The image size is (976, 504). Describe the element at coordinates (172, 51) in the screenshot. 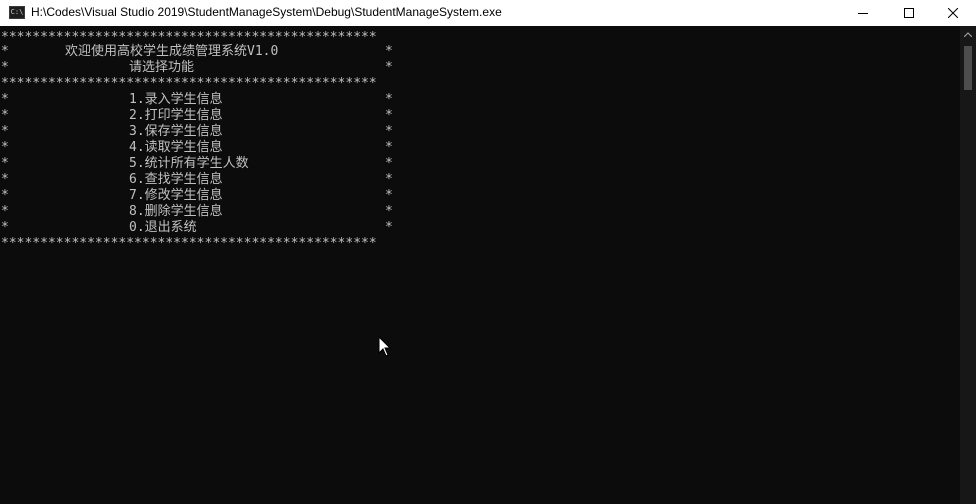

I see `welcome-text: 欢迎使用高校学生成绩管理系统V1.0` at that location.